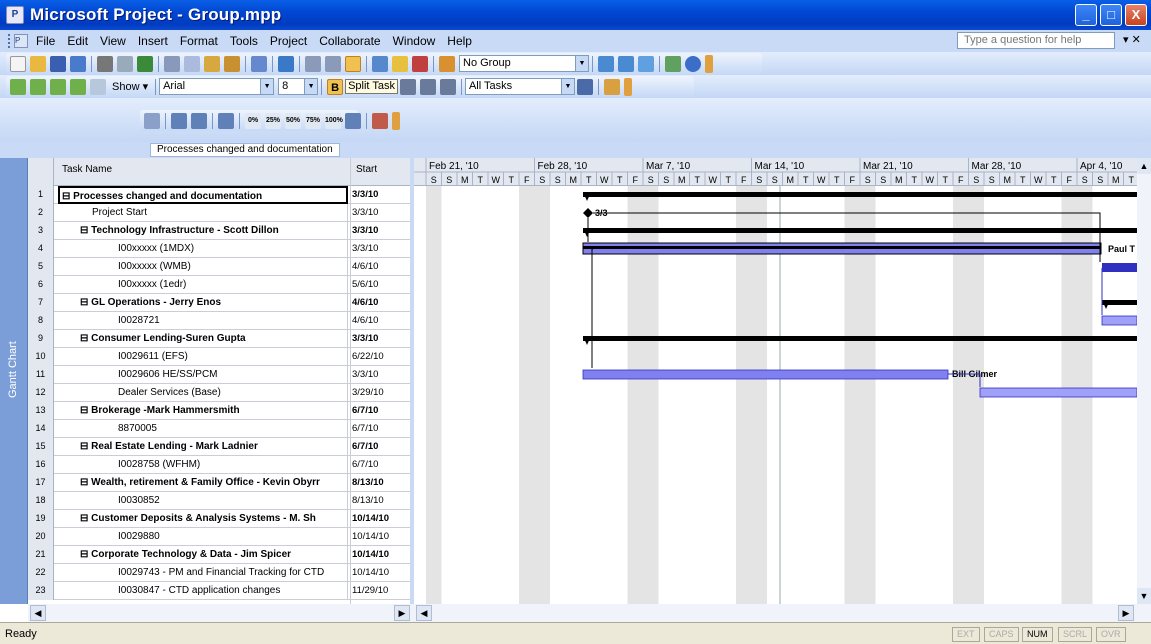 This screenshot has width=1151, height=644. Describe the element at coordinates (41, 303) in the screenshot. I see `row-number: 7` at that location.